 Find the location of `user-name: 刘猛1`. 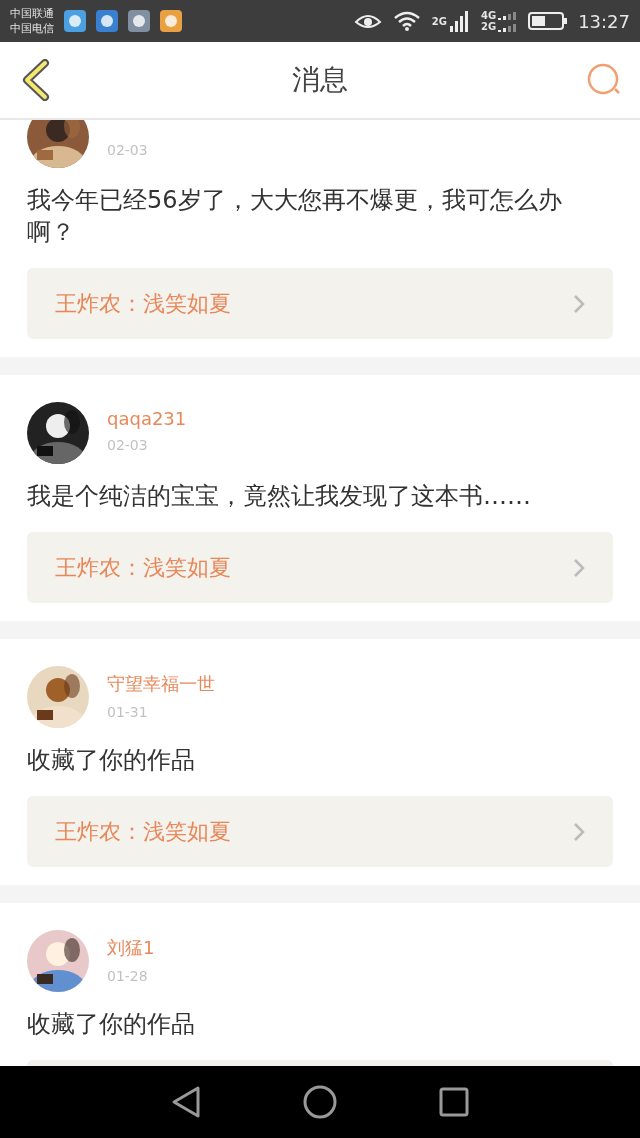

user-name: 刘猛1 is located at coordinates (131, 948).